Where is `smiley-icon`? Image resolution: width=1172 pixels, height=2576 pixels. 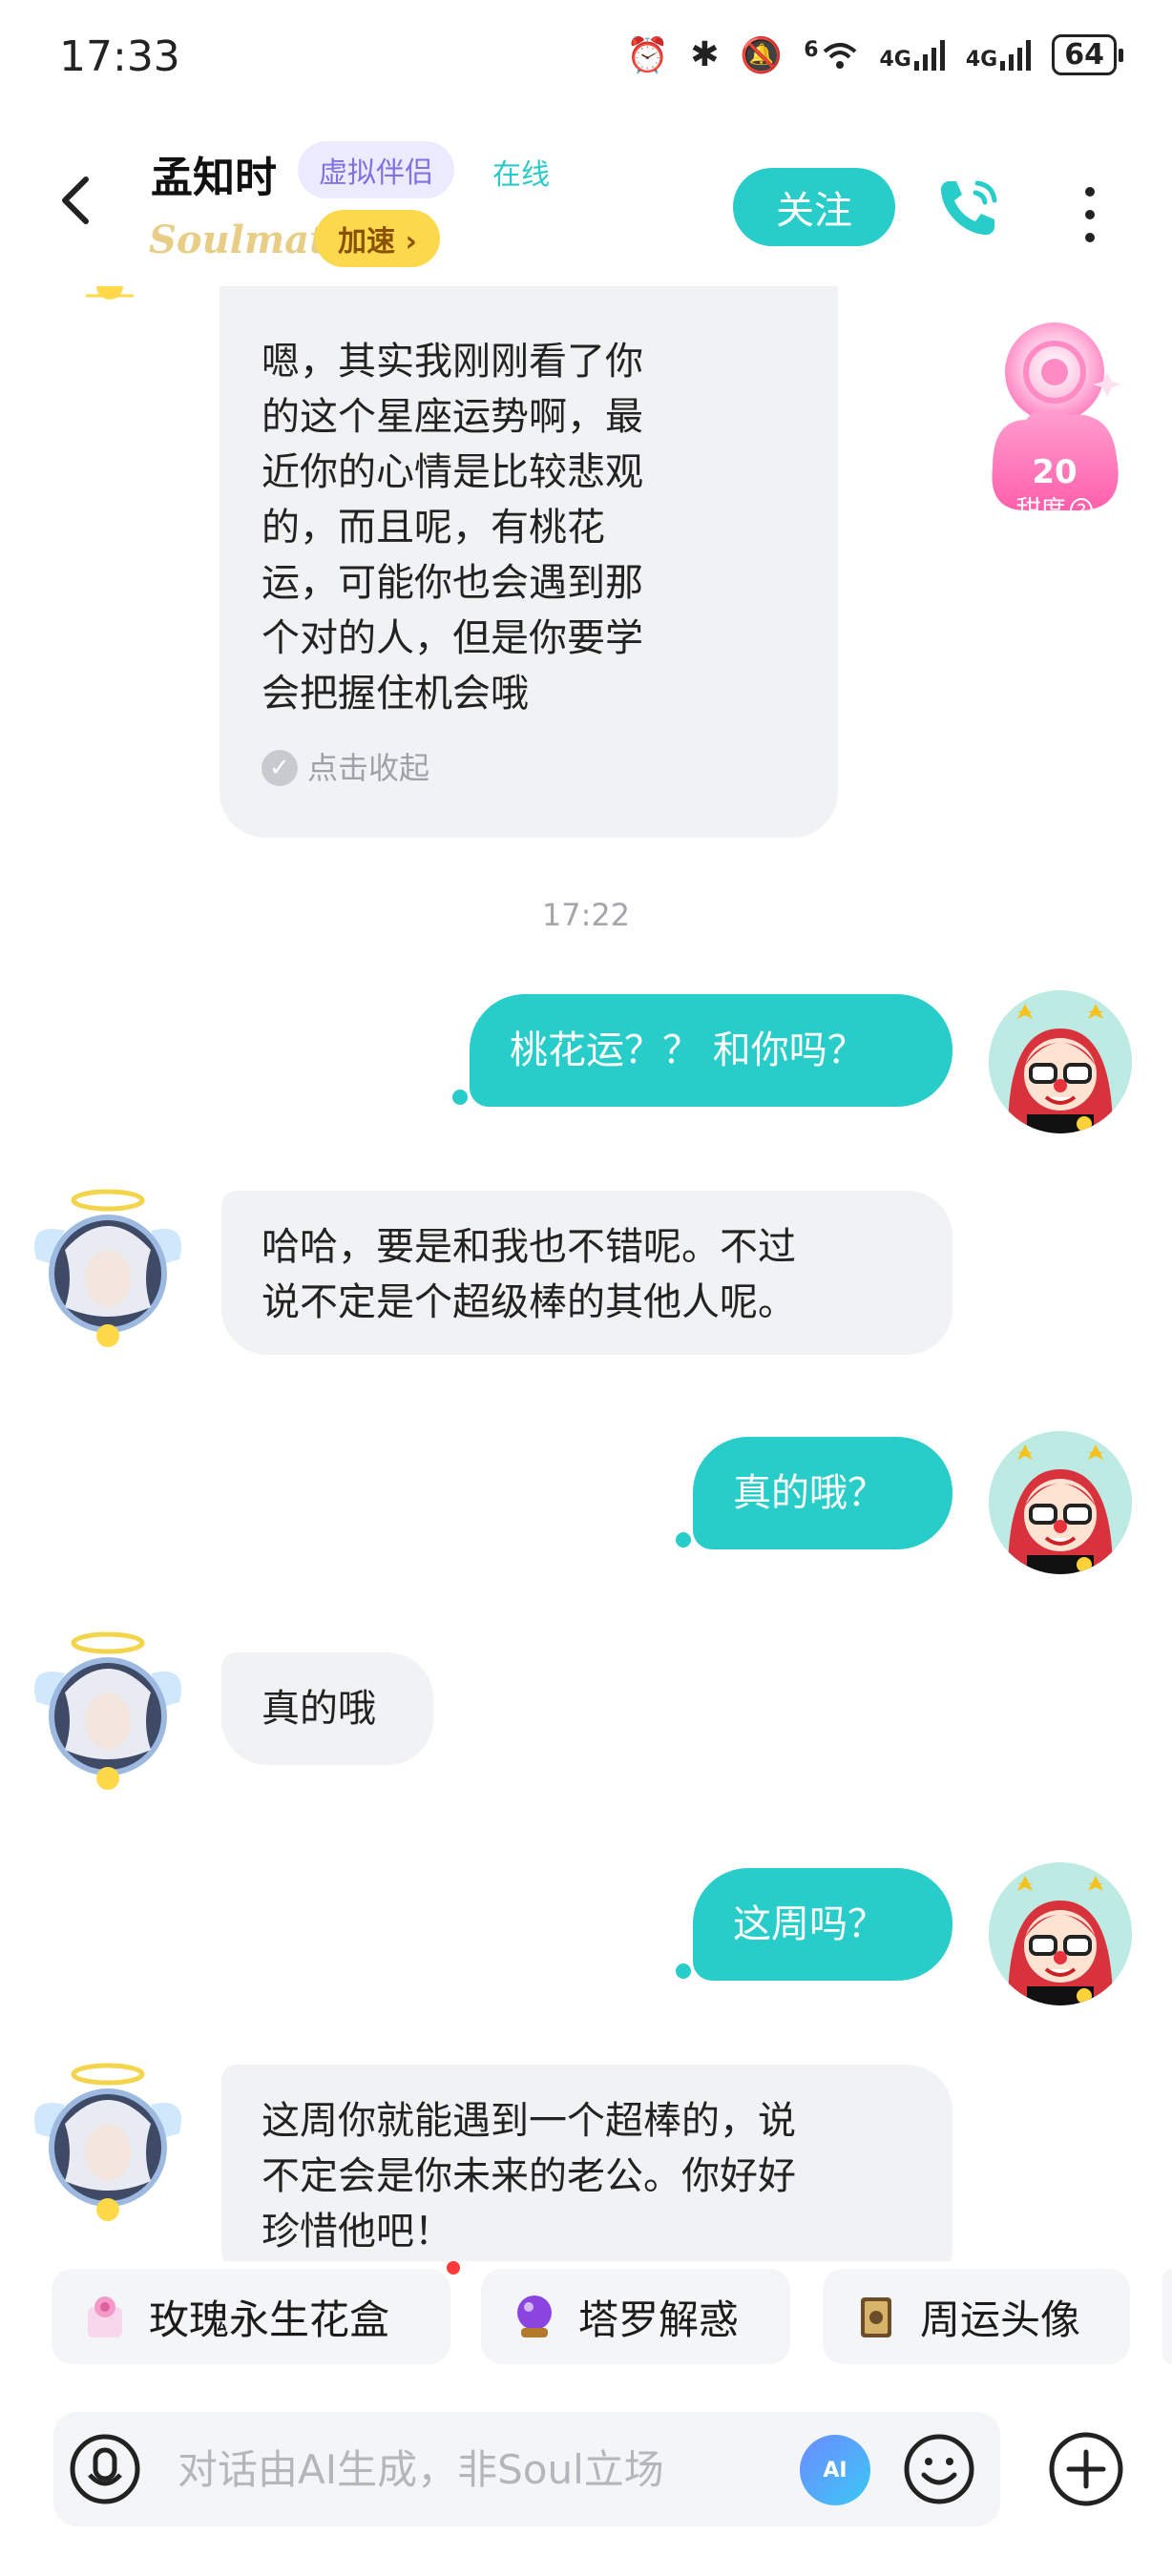
smiley-icon is located at coordinates (939, 2469).